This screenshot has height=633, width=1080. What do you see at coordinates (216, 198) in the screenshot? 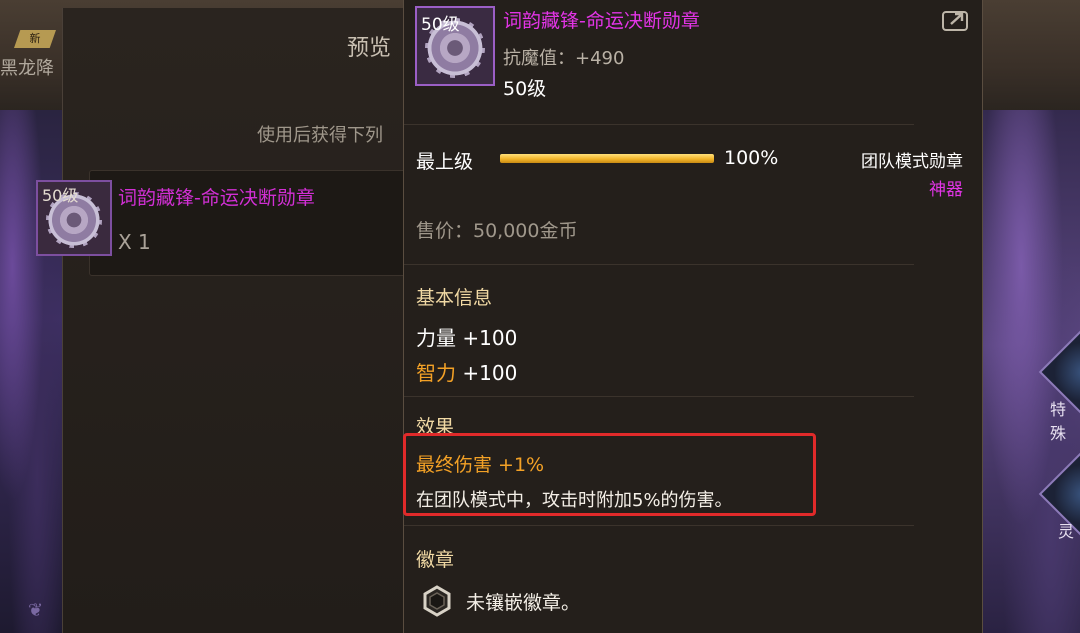
I see `preview-item-name: 词韵藏锋-命运决断勋章` at bounding box center [216, 198].